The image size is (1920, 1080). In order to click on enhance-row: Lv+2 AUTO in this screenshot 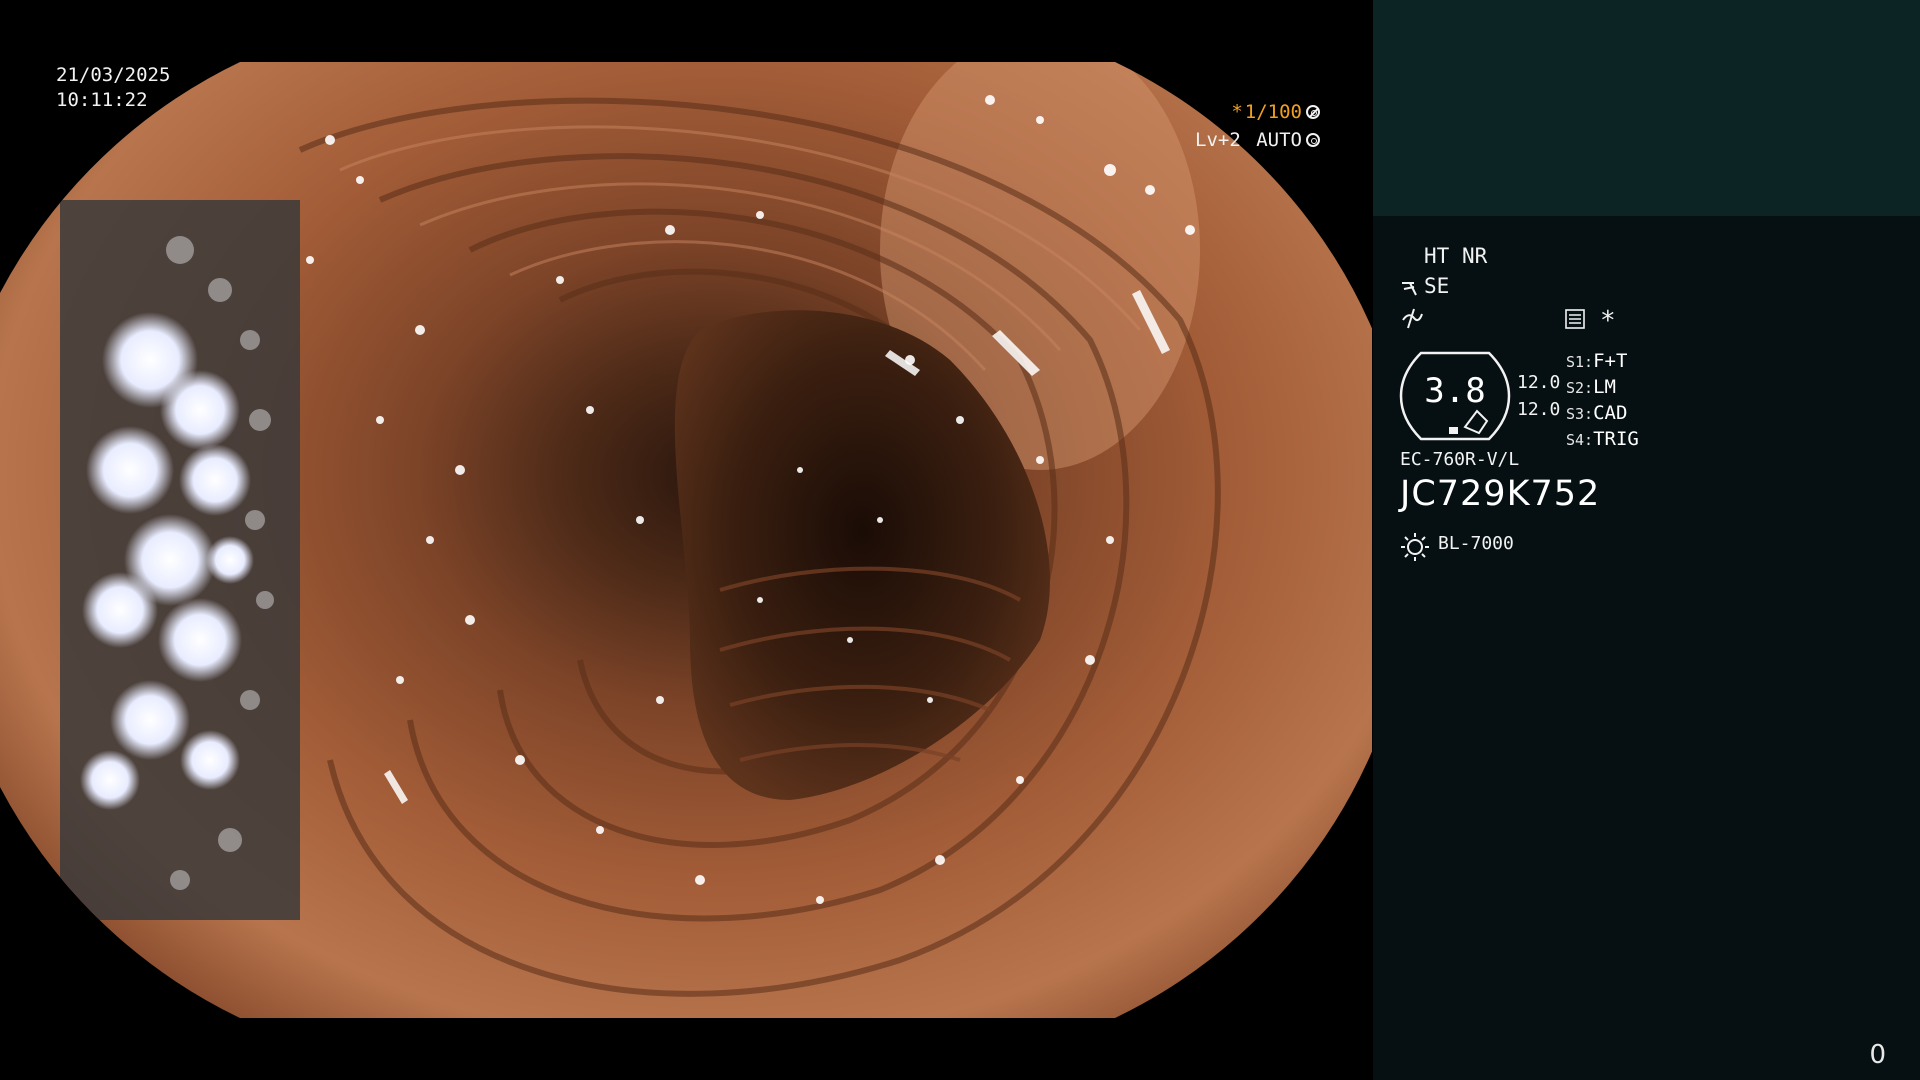, I will do `click(1257, 140)`.